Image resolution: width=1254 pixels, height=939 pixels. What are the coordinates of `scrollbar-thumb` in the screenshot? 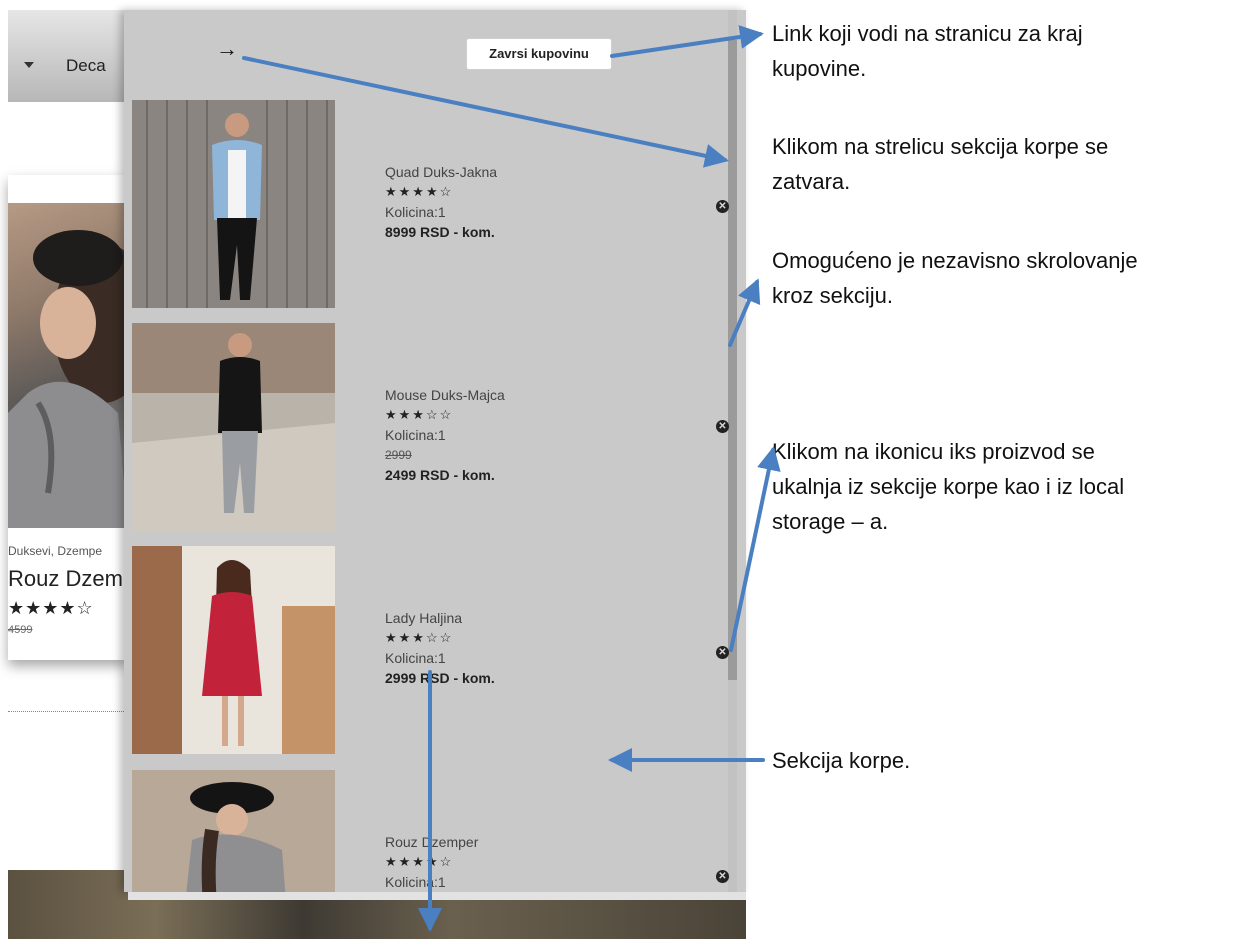 It's located at (732, 360).